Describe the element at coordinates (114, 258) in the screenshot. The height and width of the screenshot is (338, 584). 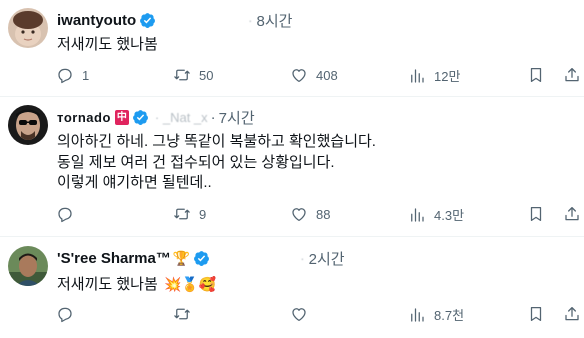
I see `display-name: 'S'ree Sharma™` at that location.